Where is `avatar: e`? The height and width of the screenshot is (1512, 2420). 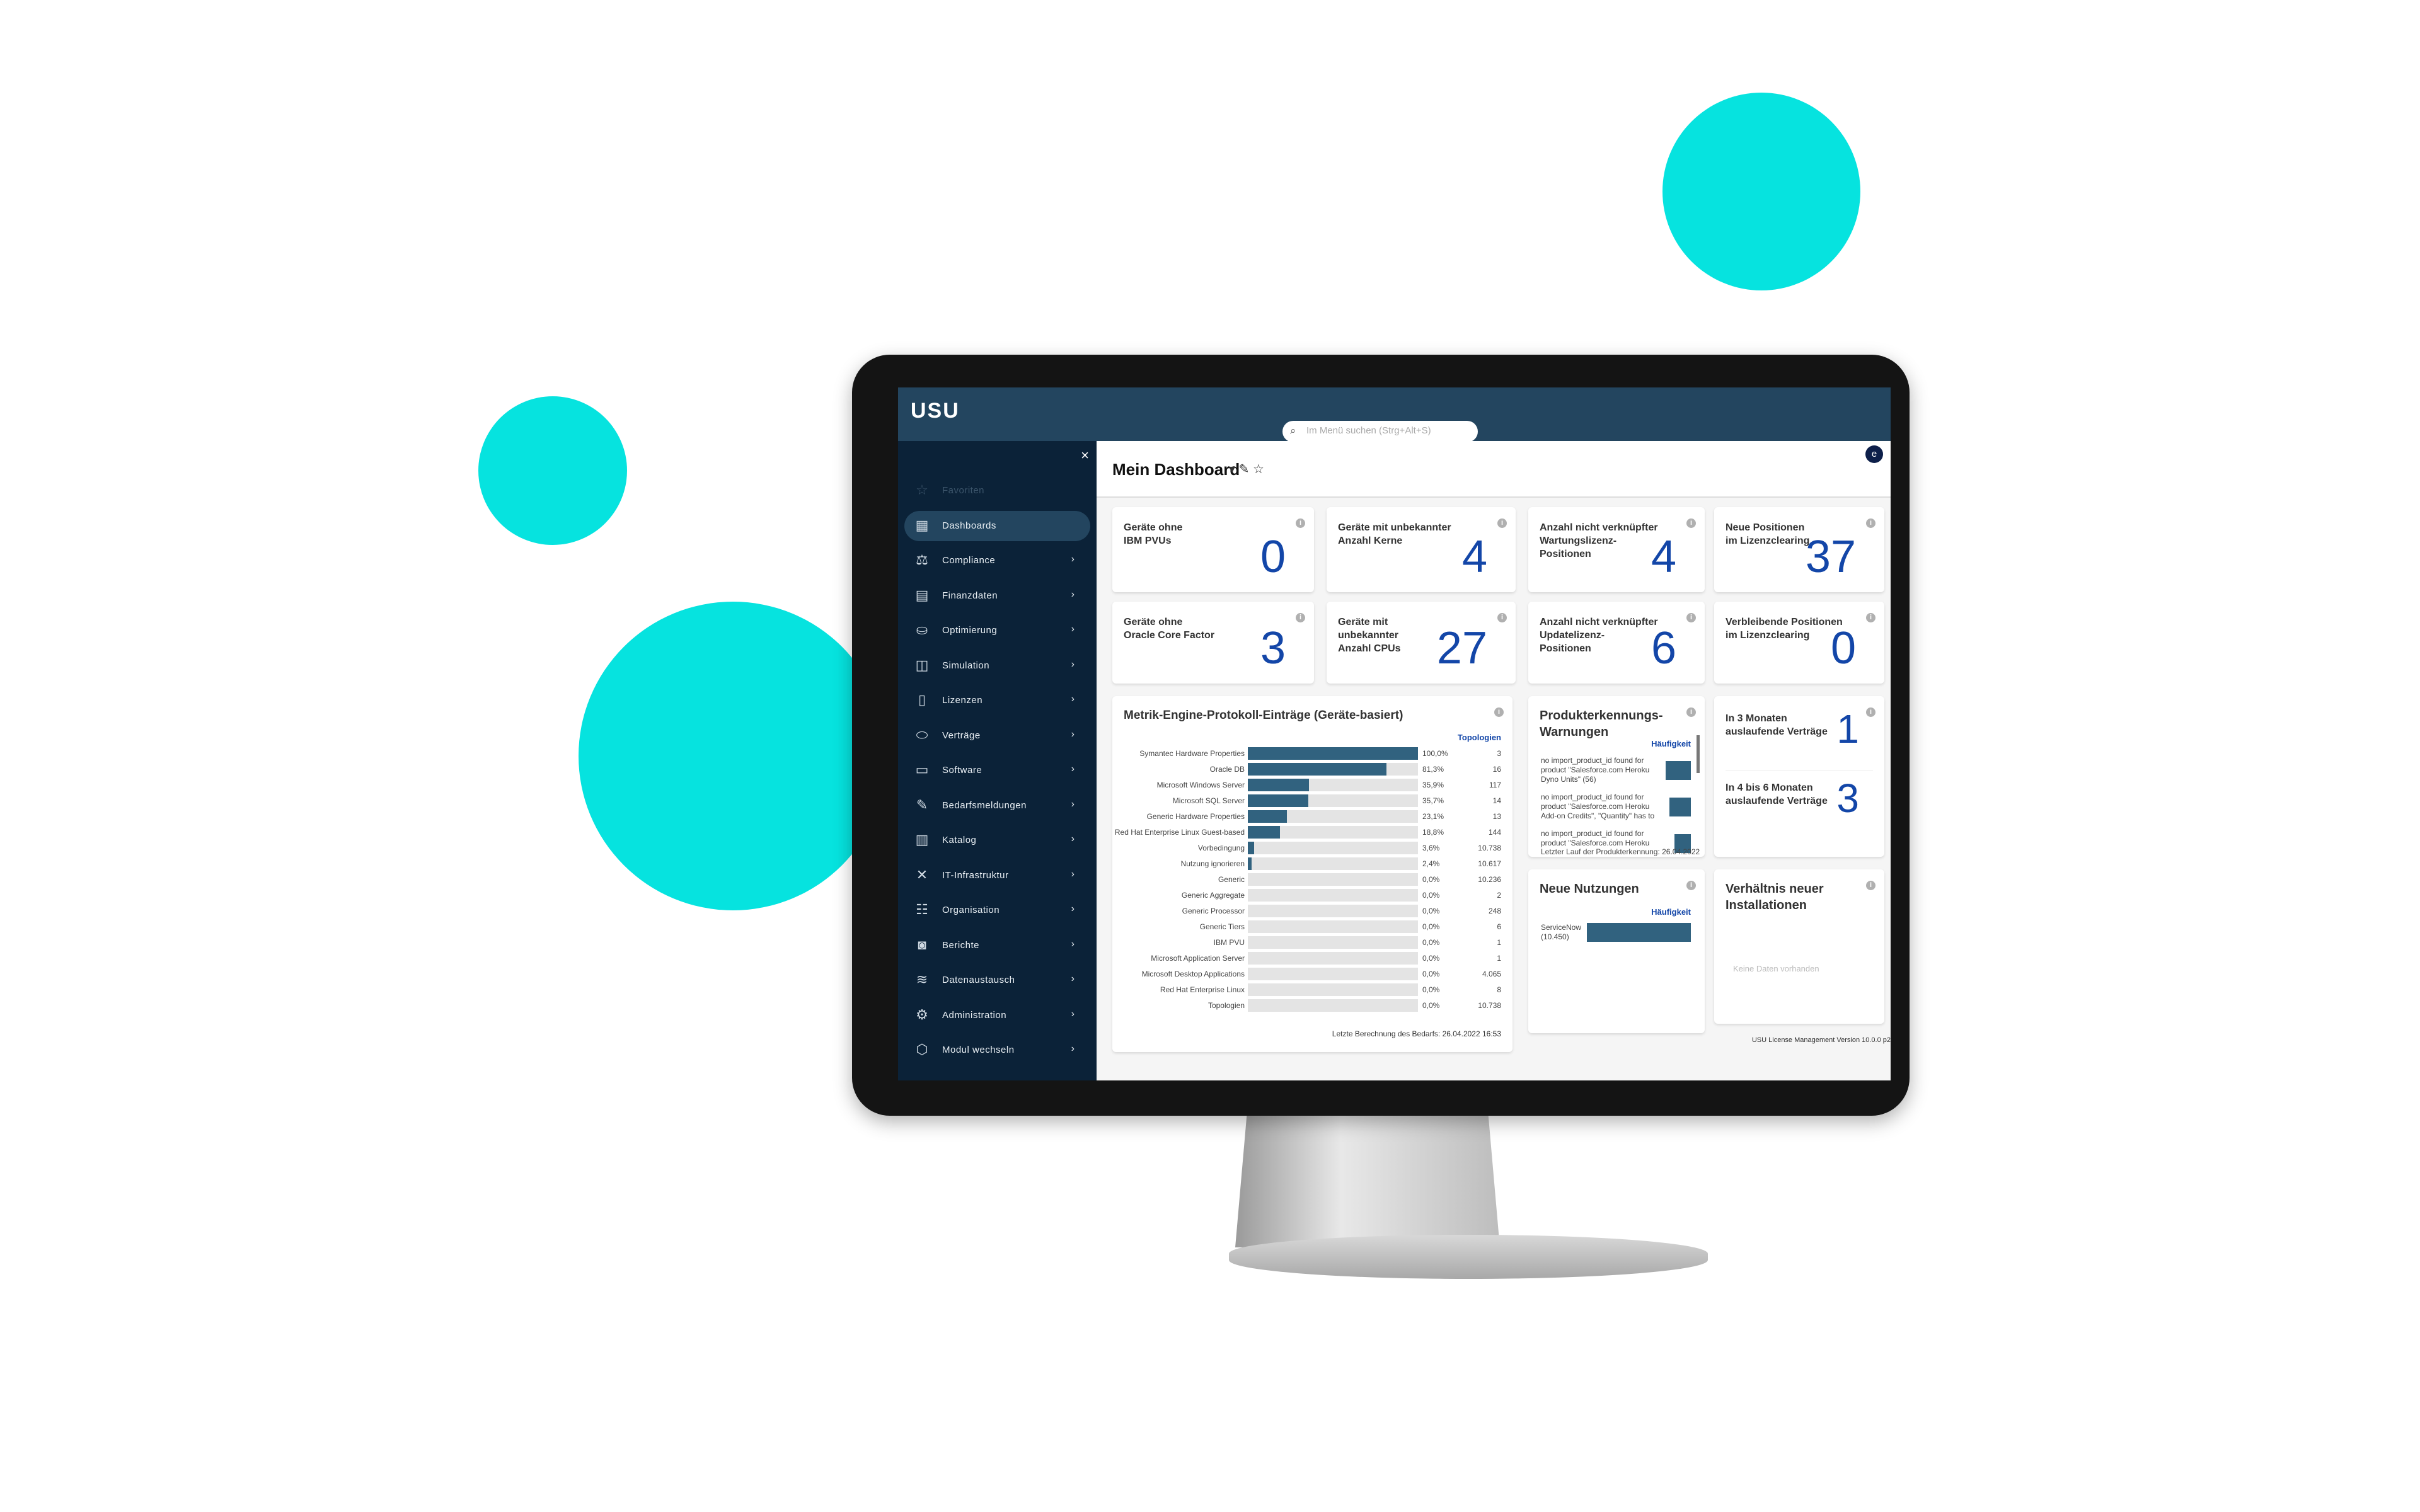 avatar: e is located at coordinates (1874, 454).